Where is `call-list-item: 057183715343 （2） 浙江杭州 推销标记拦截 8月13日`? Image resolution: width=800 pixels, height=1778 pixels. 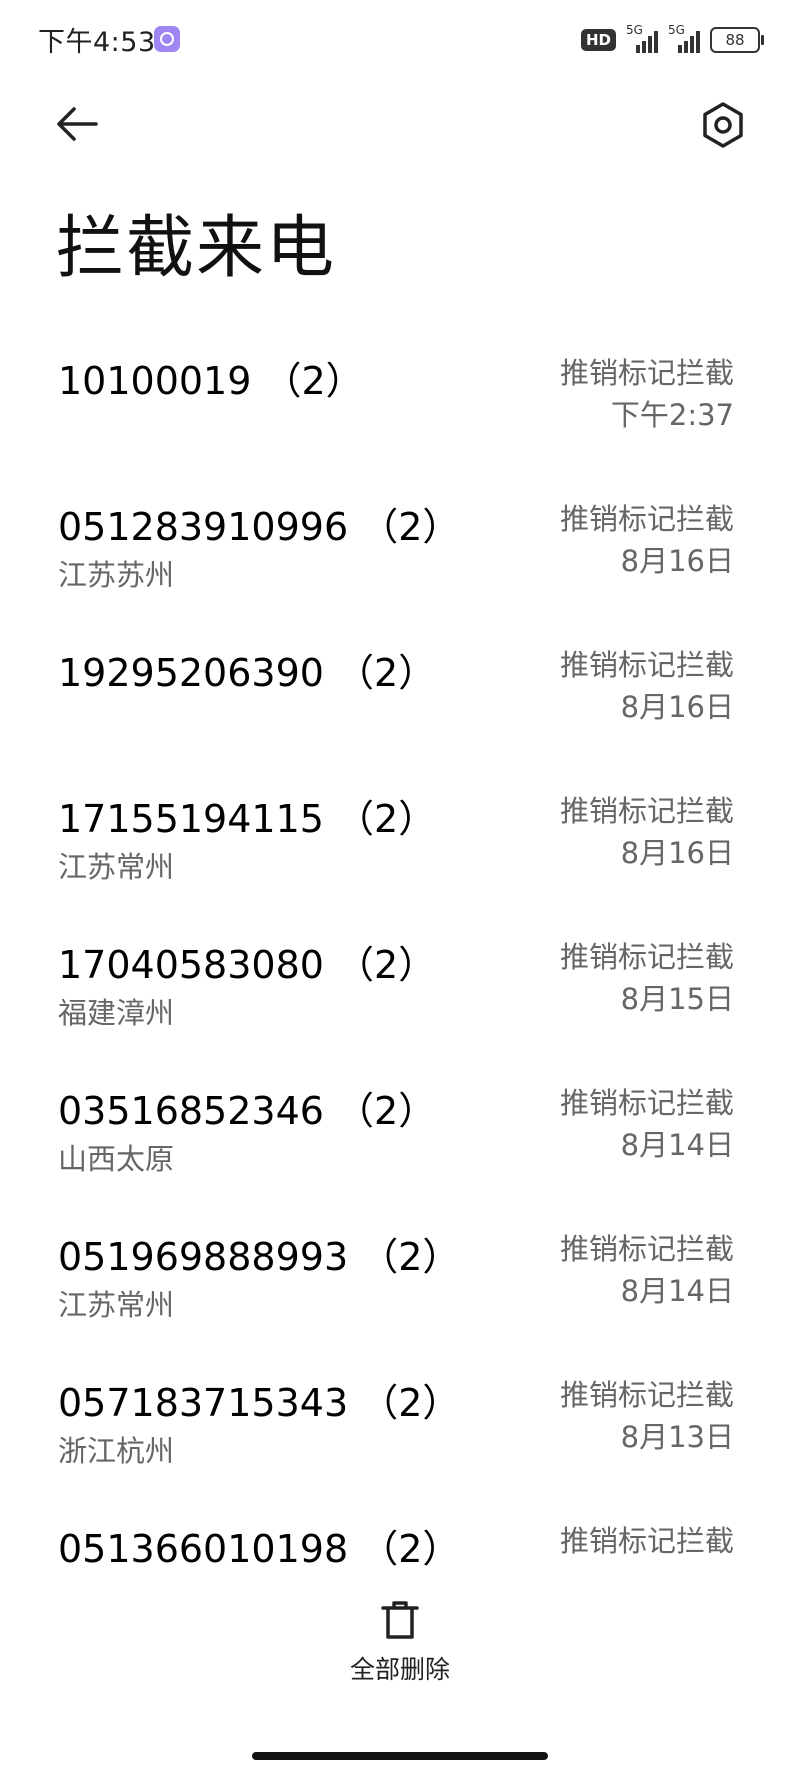
call-list-item: 057183715343 （2） 浙江杭州 推销标记拦截 8月13日 is located at coordinates (400, 1435).